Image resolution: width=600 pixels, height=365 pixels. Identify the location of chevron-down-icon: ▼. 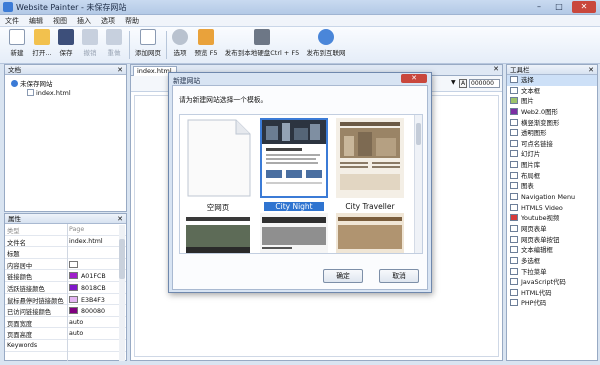
(454, 84).